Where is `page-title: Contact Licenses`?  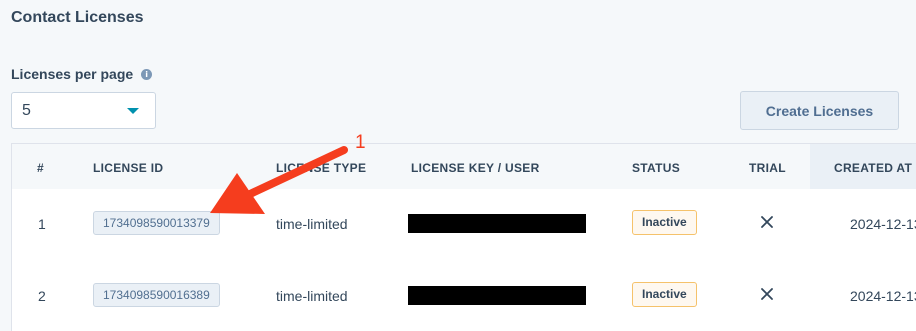 page-title: Contact Licenses is located at coordinates (77, 17).